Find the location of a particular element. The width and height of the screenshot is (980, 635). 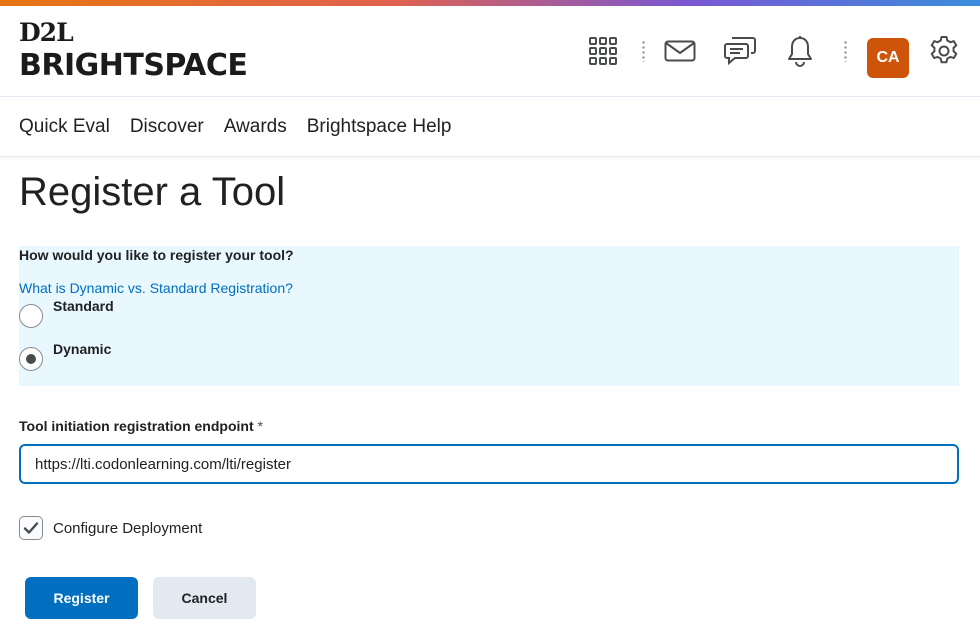

radio-selected-dot is located at coordinates (31, 359).